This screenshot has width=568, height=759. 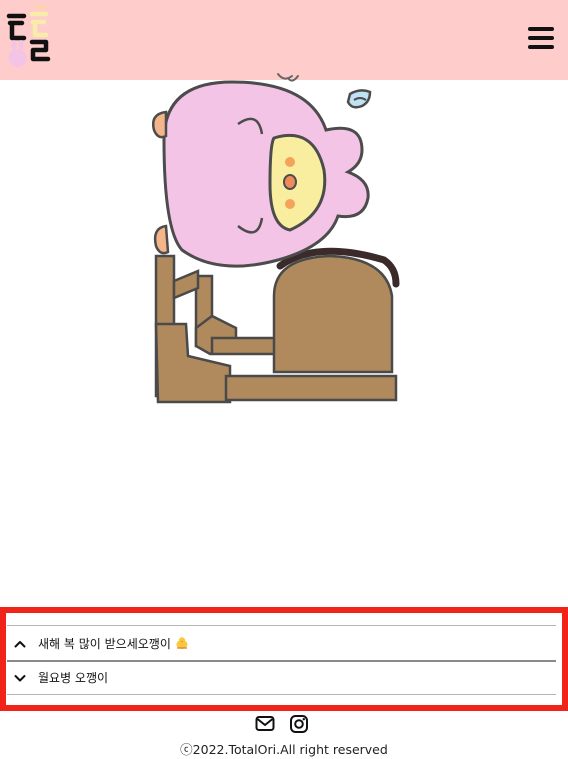 I want to click on accordion-highlight-frame: 새해 복 많이 받으세오깽이 월요병 오깽이, so click(x=284, y=659).